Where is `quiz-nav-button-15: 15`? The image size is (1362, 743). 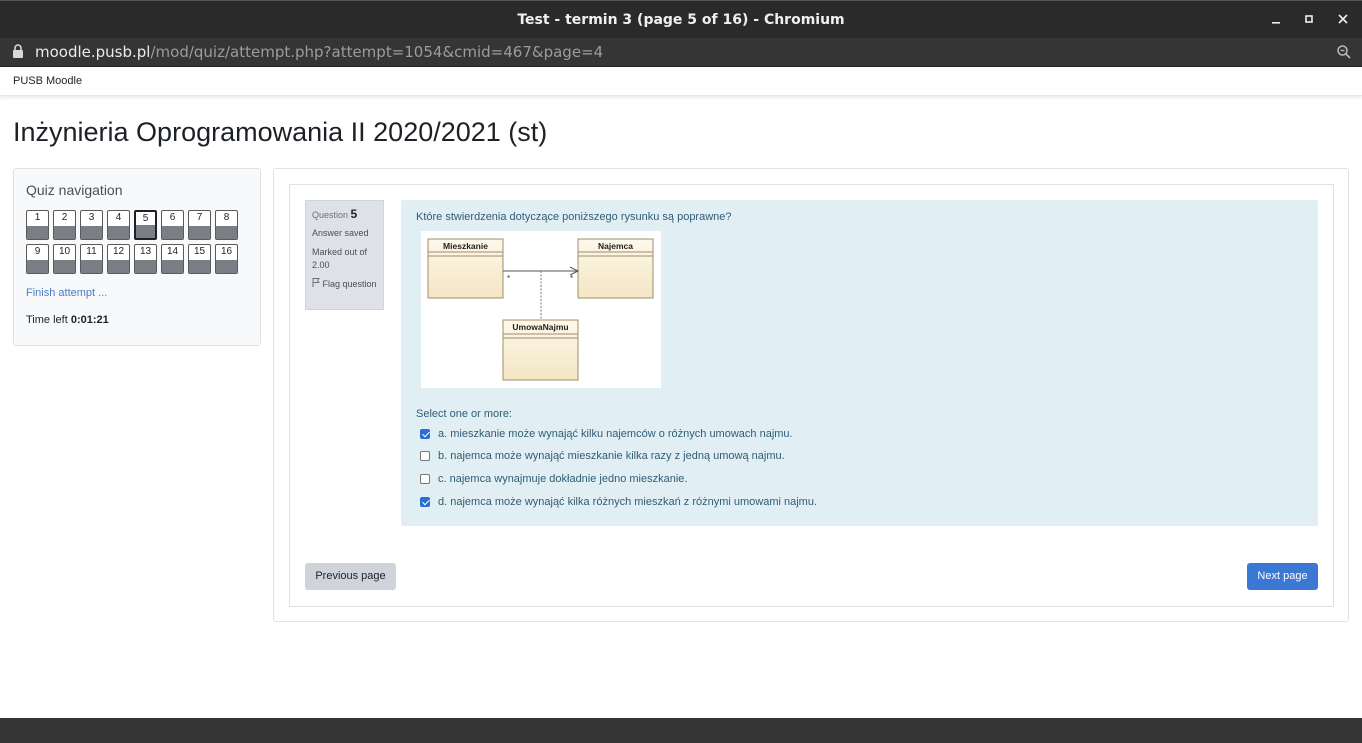 quiz-nav-button-15: 15 is located at coordinates (199, 259).